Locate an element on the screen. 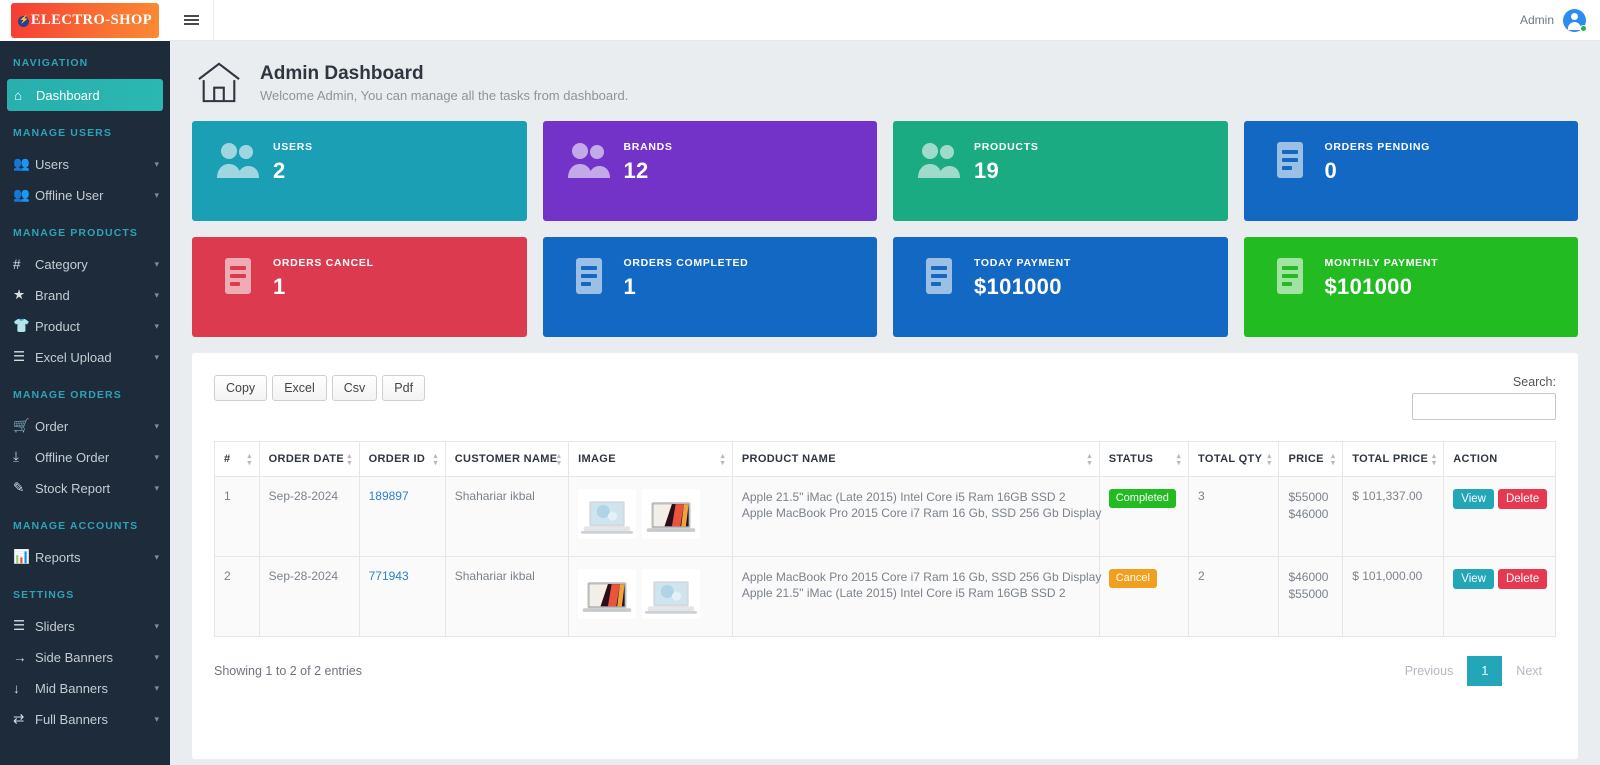 The height and width of the screenshot is (765, 1600). column-header-order-id: ORDER ID ▴ ▾ is located at coordinates (402, 459).